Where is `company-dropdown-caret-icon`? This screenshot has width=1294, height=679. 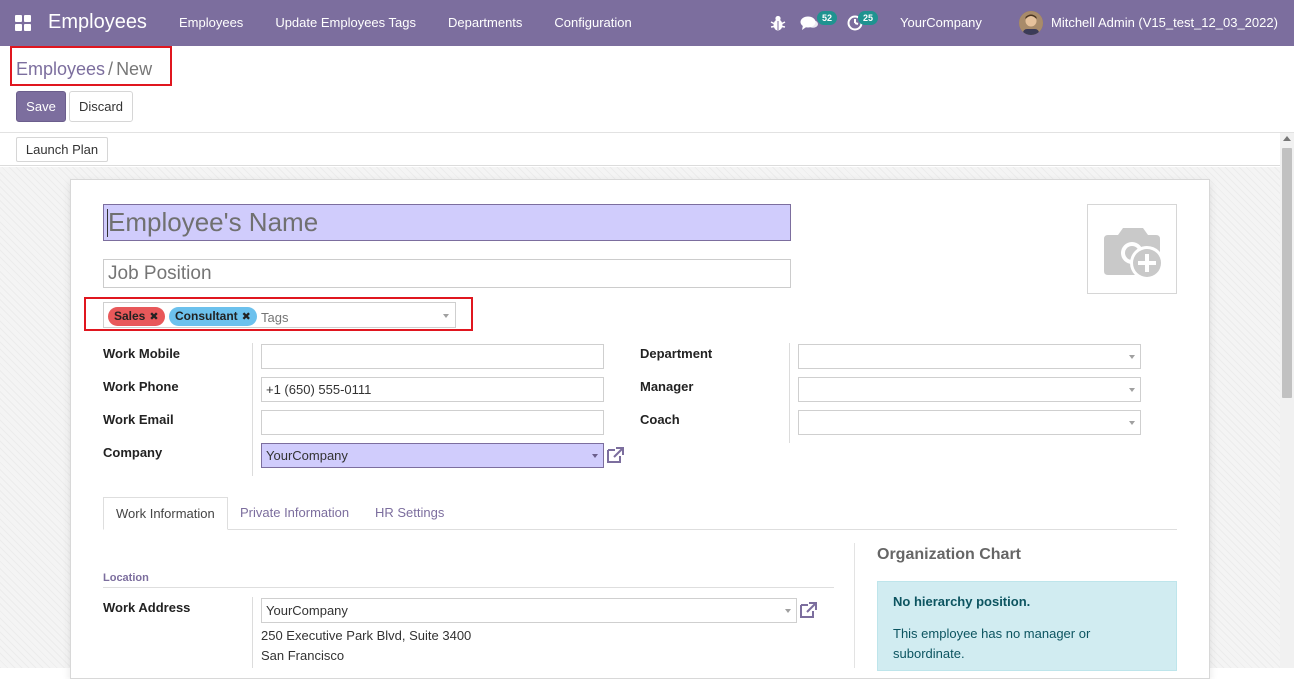 company-dropdown-caret-icon is located at coordinates (595, 456).